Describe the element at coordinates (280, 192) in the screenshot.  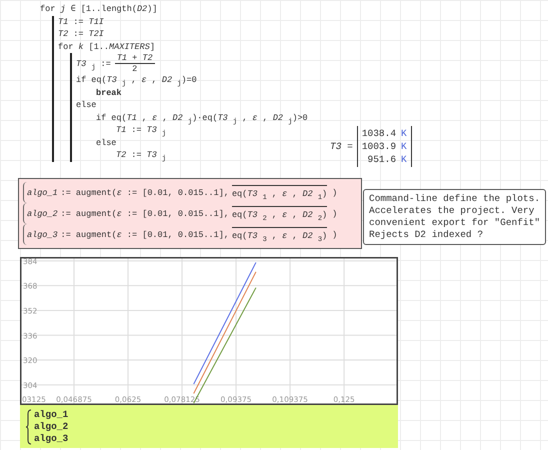
I see `vectorized-expression: eq(T3 $_{1}$ , ε , D2 $_{1}$)` at that location.